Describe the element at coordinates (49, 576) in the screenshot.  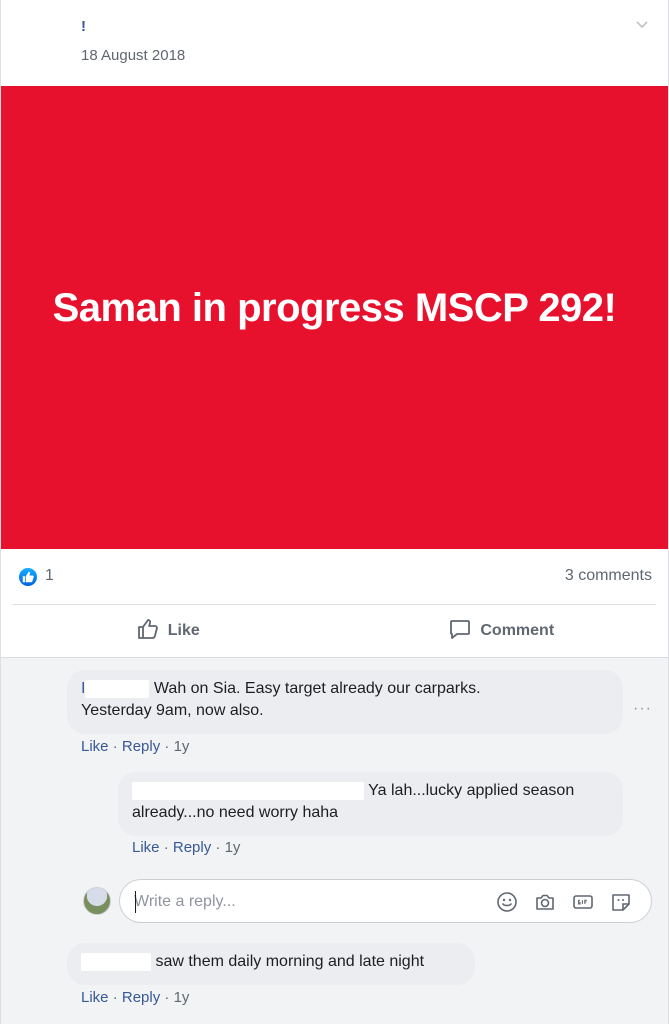
I see `like-count: 1` at that location.